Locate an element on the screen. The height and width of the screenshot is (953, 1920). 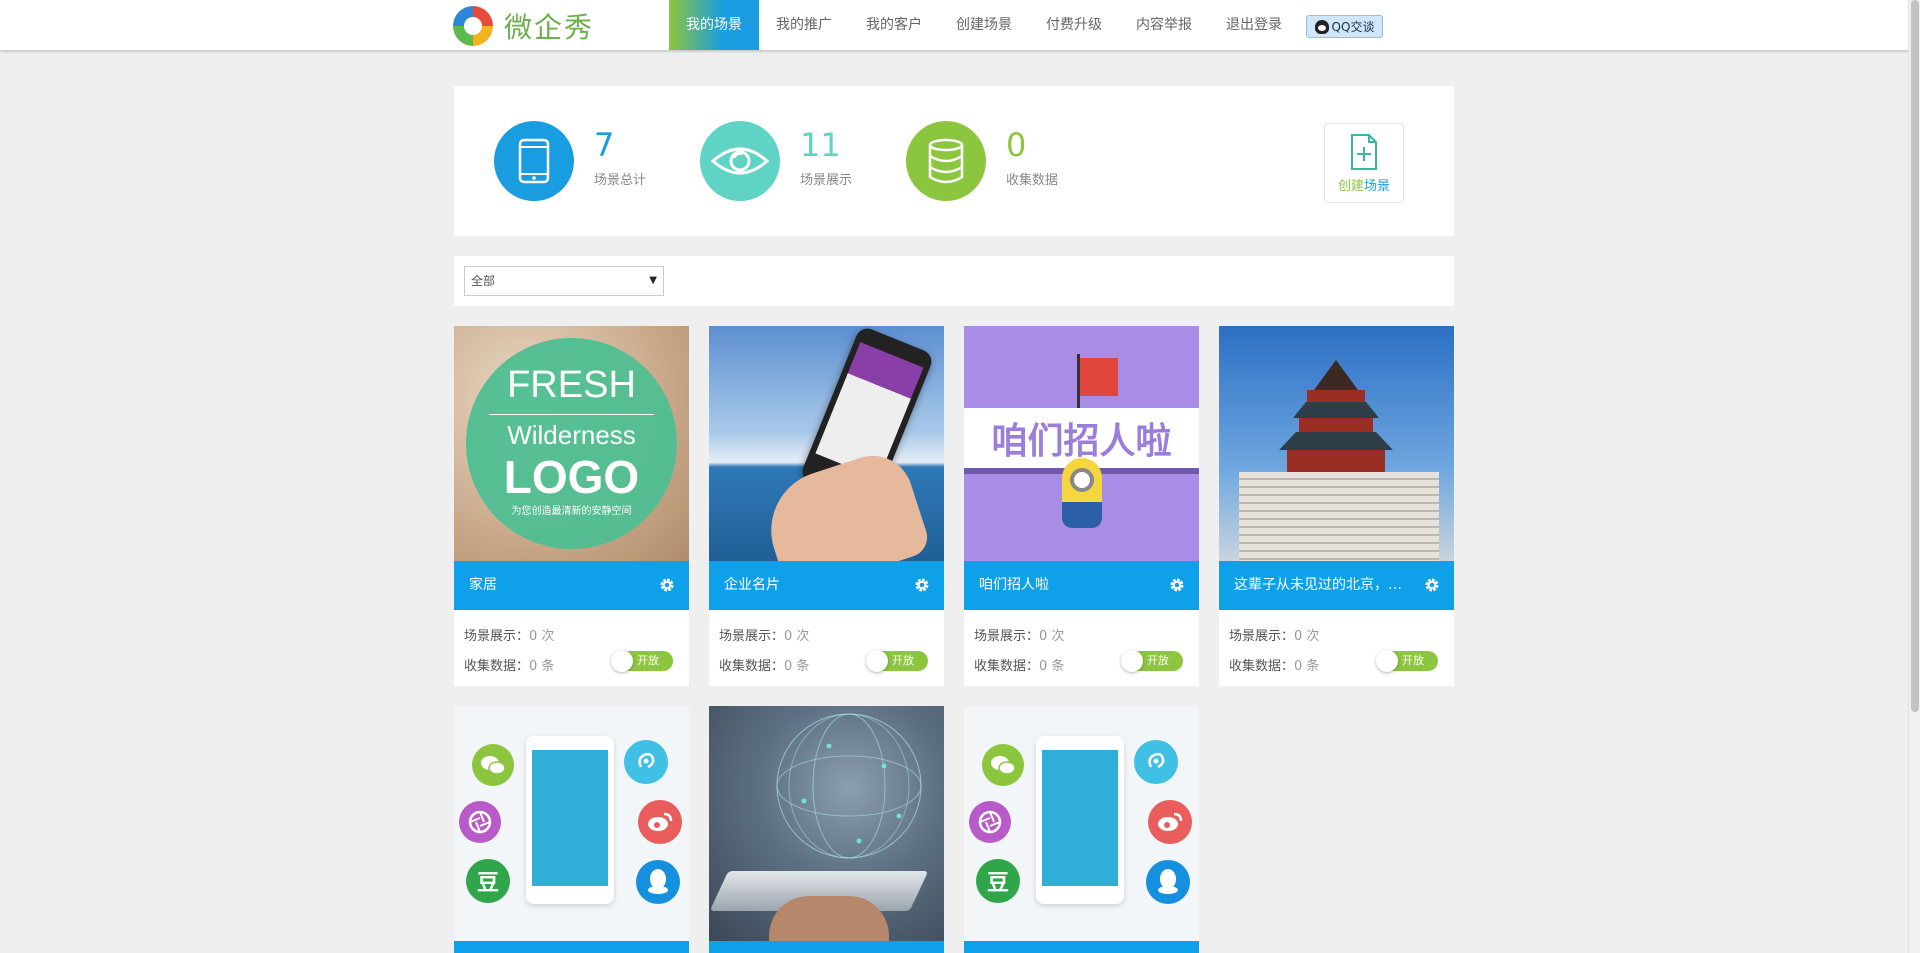
dropdown-arrow-icon: ▼ is located at coordinates (653, 280).